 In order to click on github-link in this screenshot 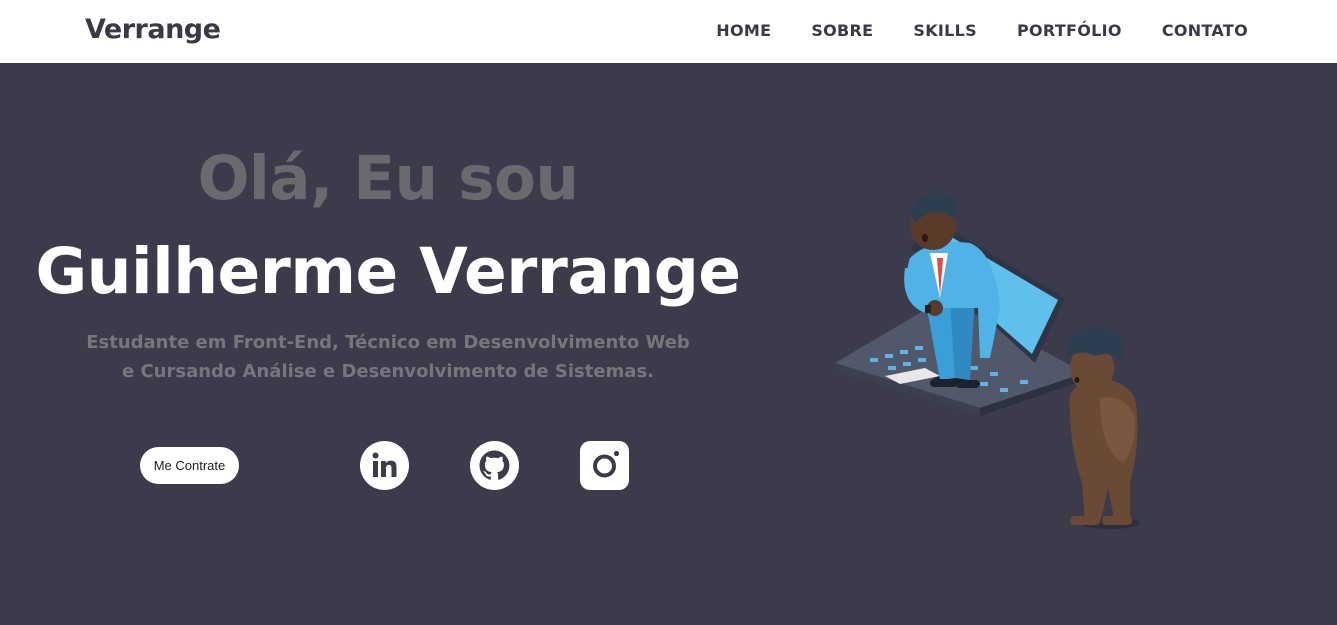, I will do `click(494, 465)`.